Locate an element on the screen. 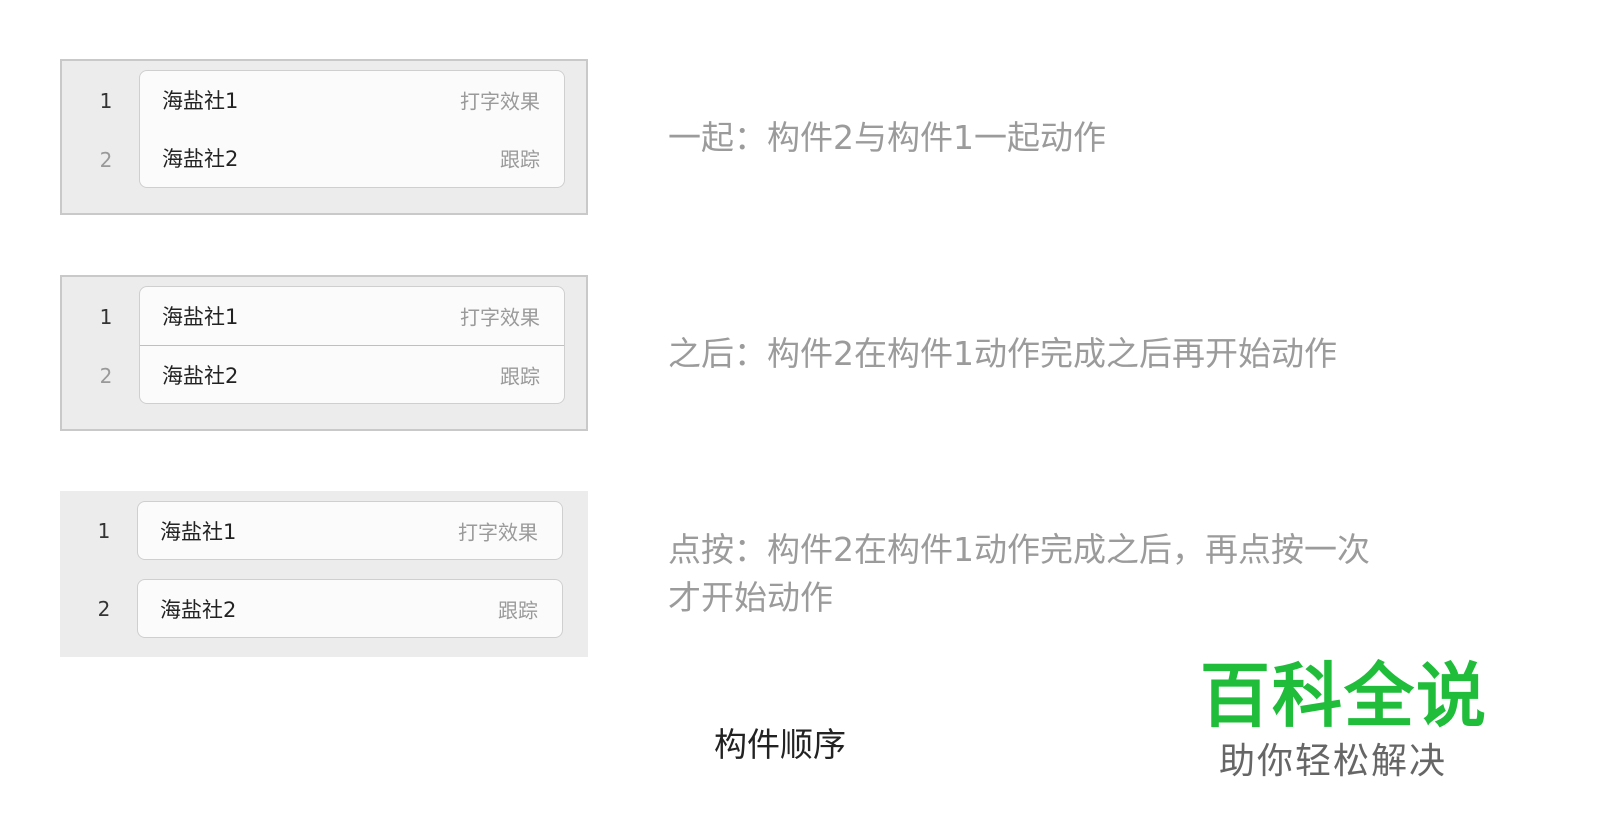 This screenshot has height=840, width=1600. watermark-logo: 百科全说 is located at coordinates (1344, 696).